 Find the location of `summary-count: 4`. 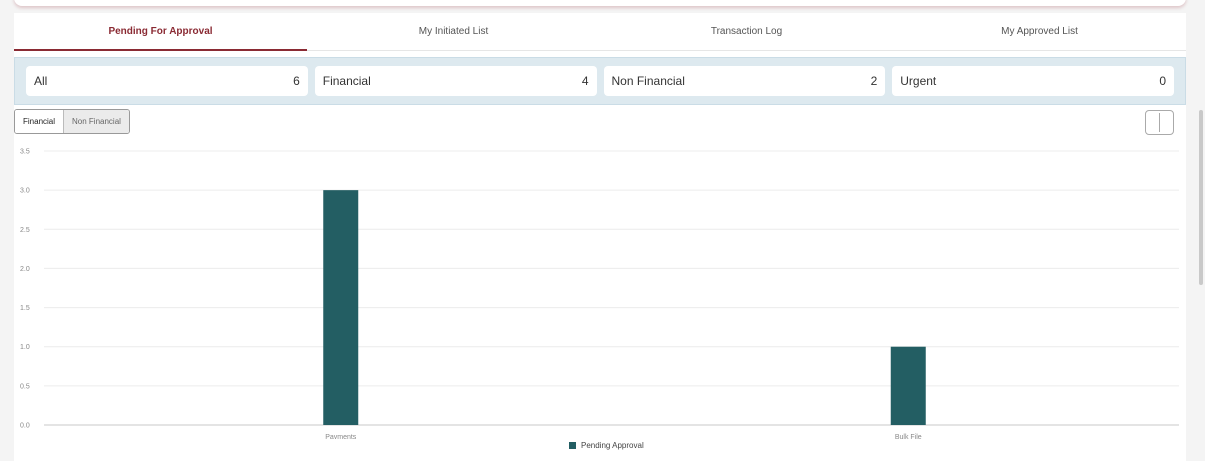

summary-count: 4 is located at coordinates (585, 81).